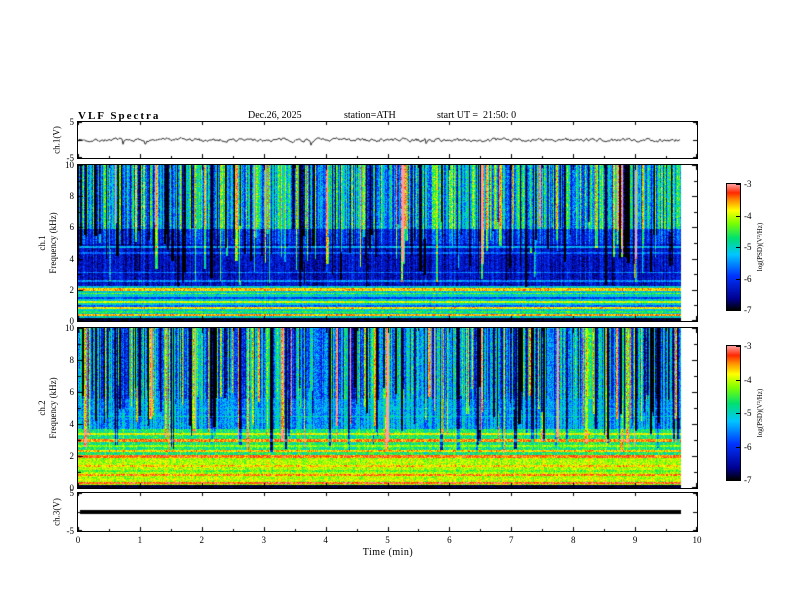 This screenshot has height=612, width=792. What do you see at coordinates (56, 140) in the screenshot?
I see `ch1-voltage-axis-label: ch.1(V)` at bounding box center [56, 140].